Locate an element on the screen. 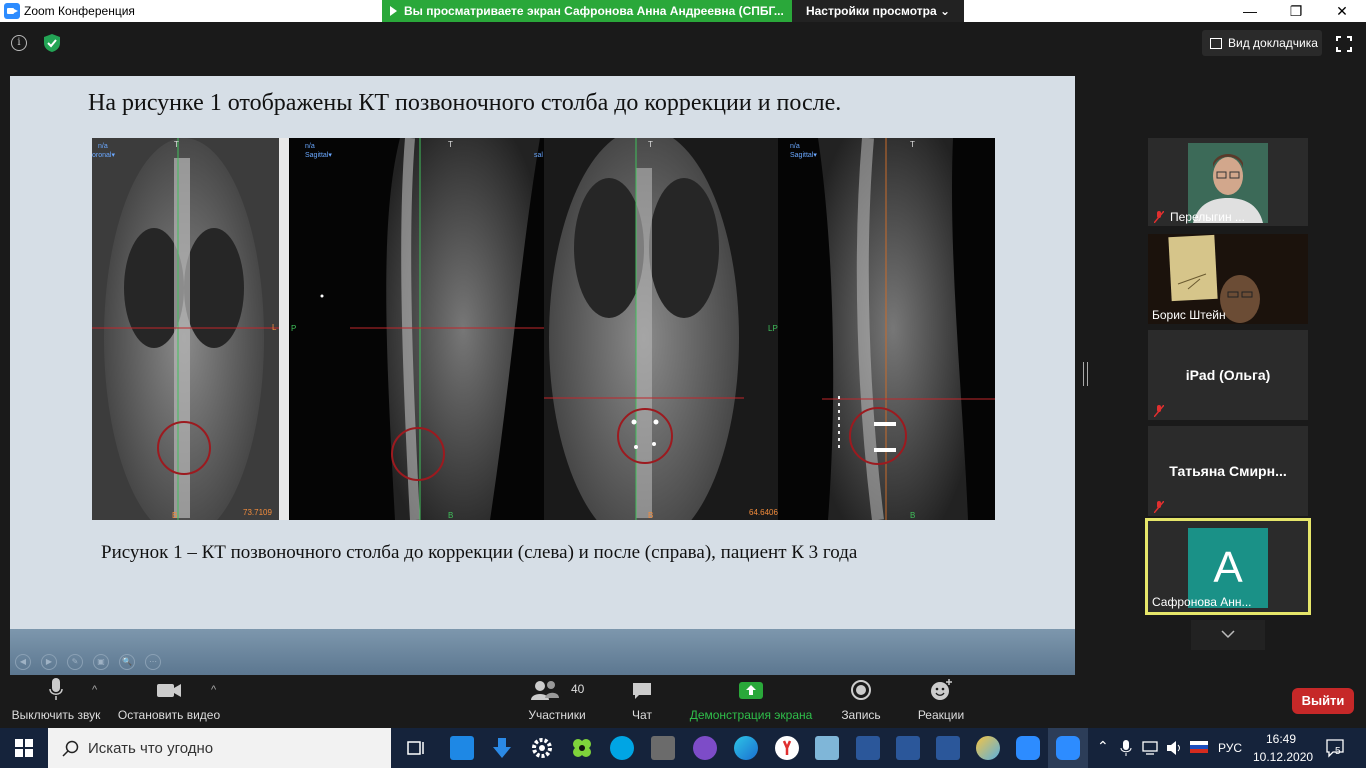  taskbar-search-box: Искать что угодно is located at coordinates (219, 748).